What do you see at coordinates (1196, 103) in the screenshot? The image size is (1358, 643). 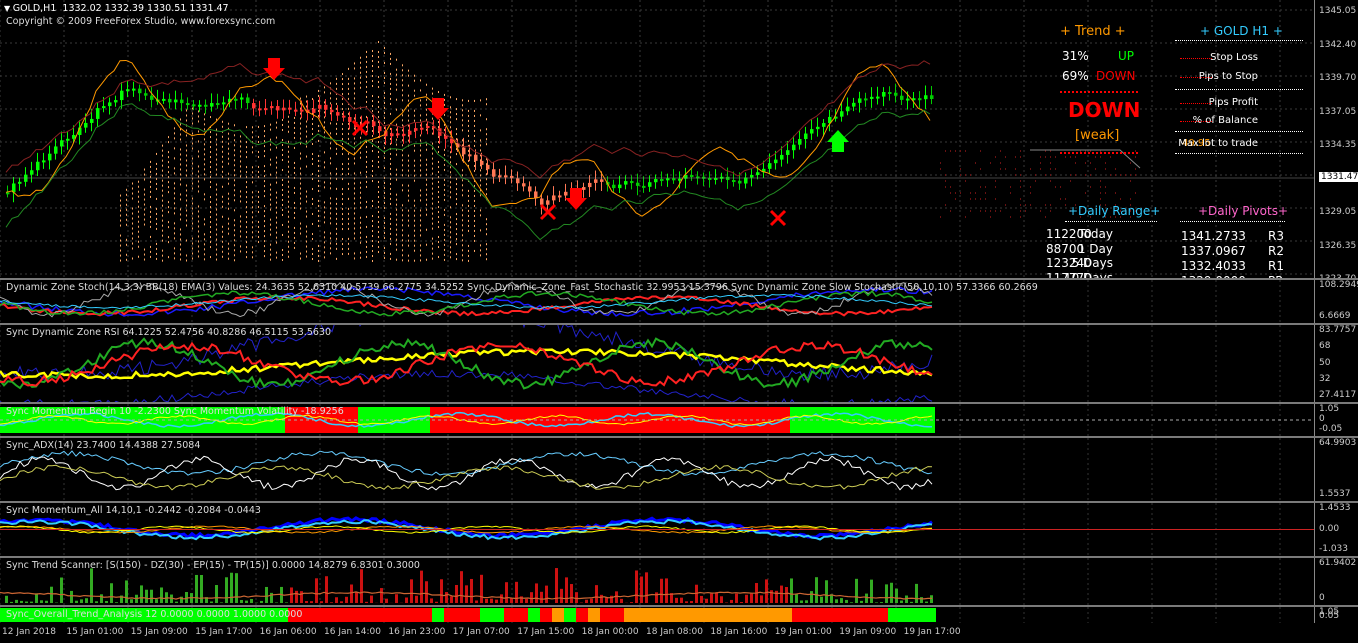 I see `pips-profit-line` at bounding box center [1196, 103].